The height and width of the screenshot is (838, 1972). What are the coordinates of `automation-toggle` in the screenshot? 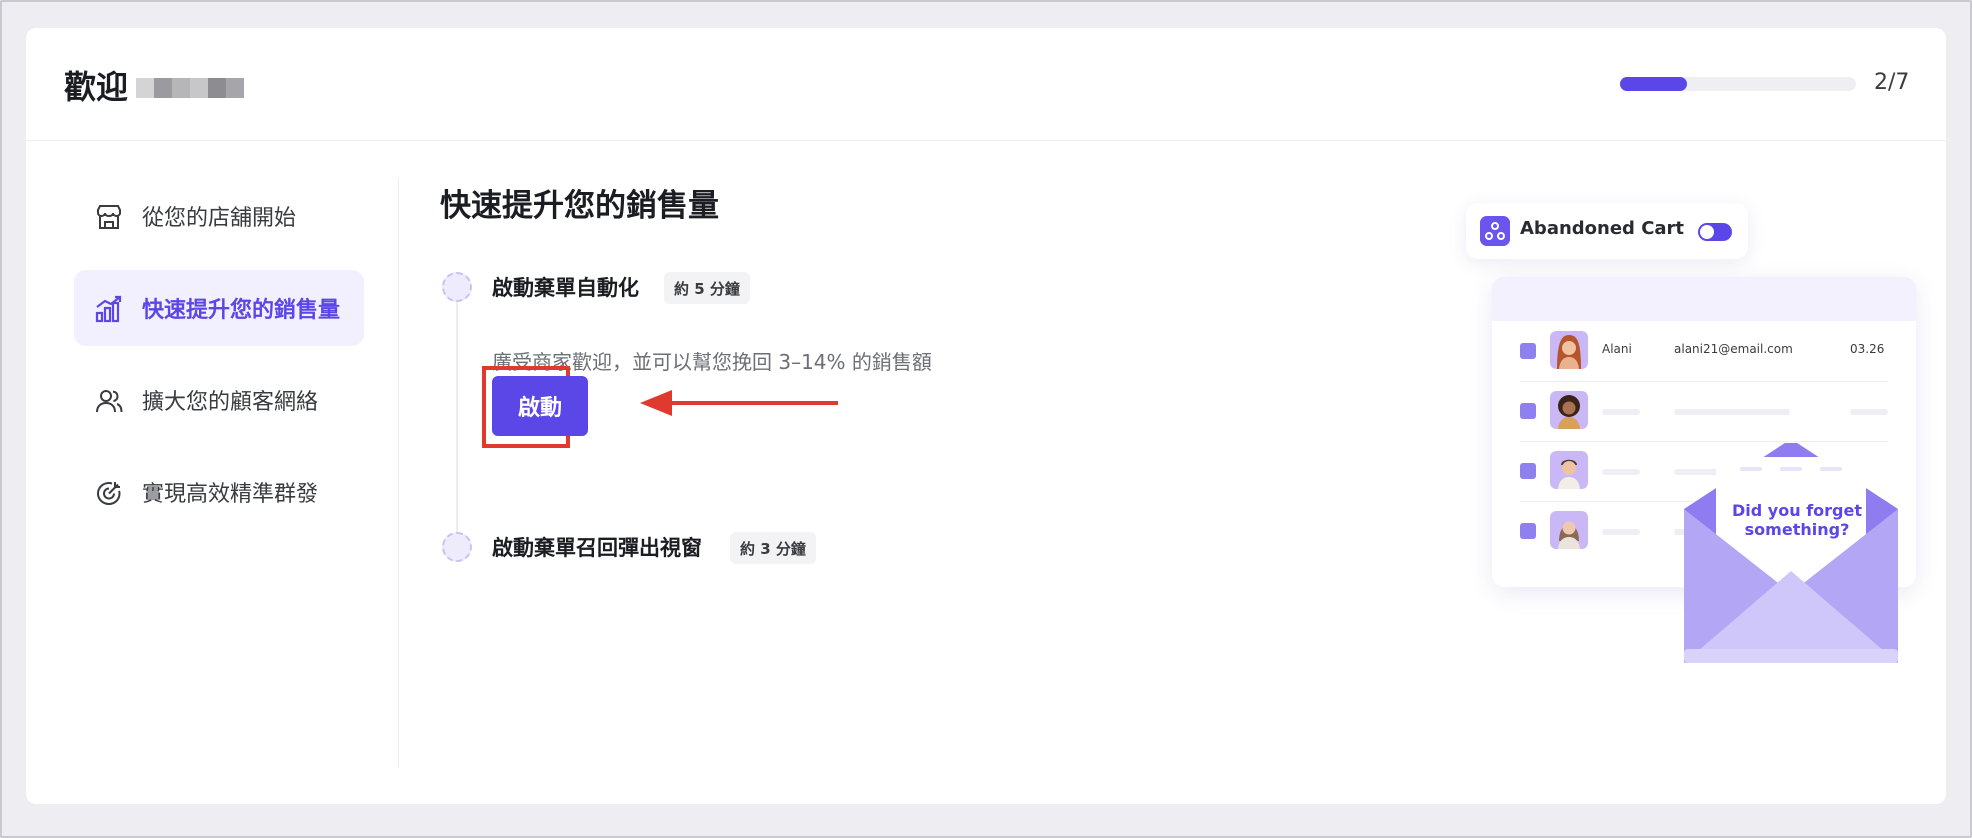 It's located at (1715, 232).